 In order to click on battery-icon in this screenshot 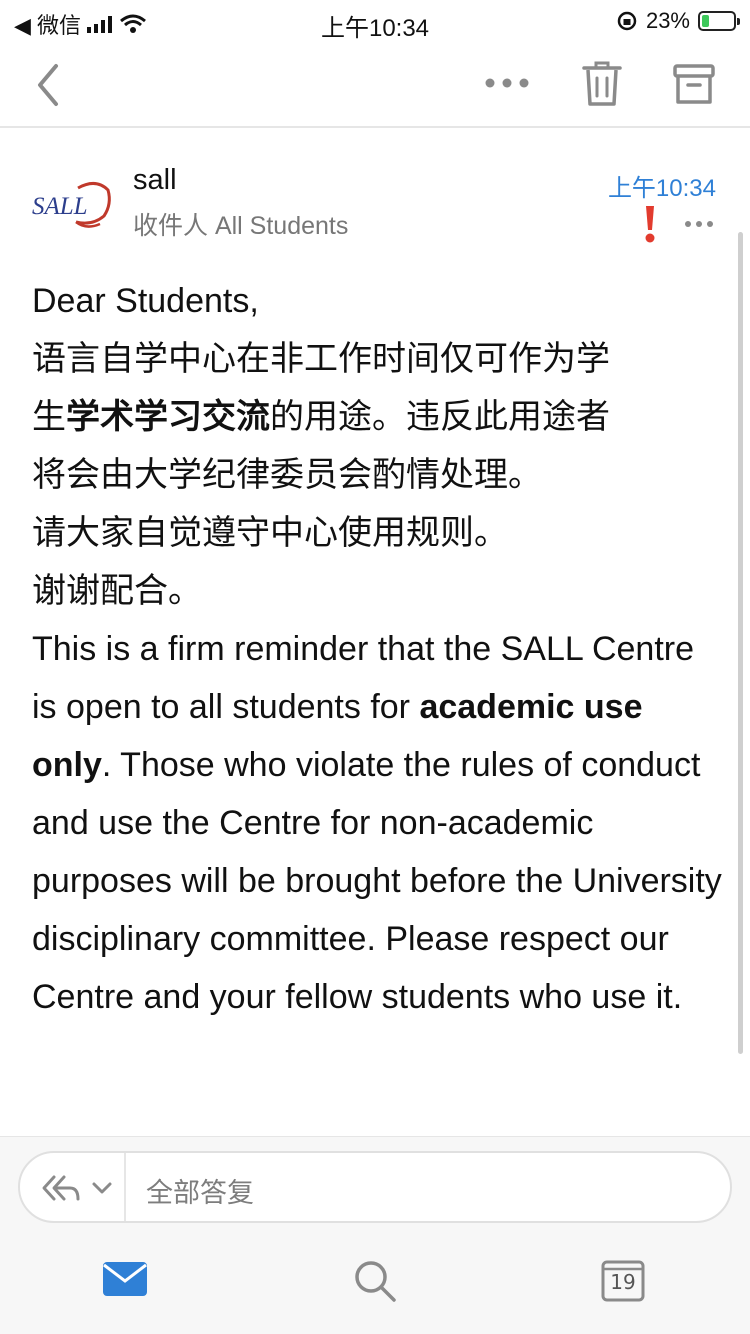, I will do `click(719, 21)`.